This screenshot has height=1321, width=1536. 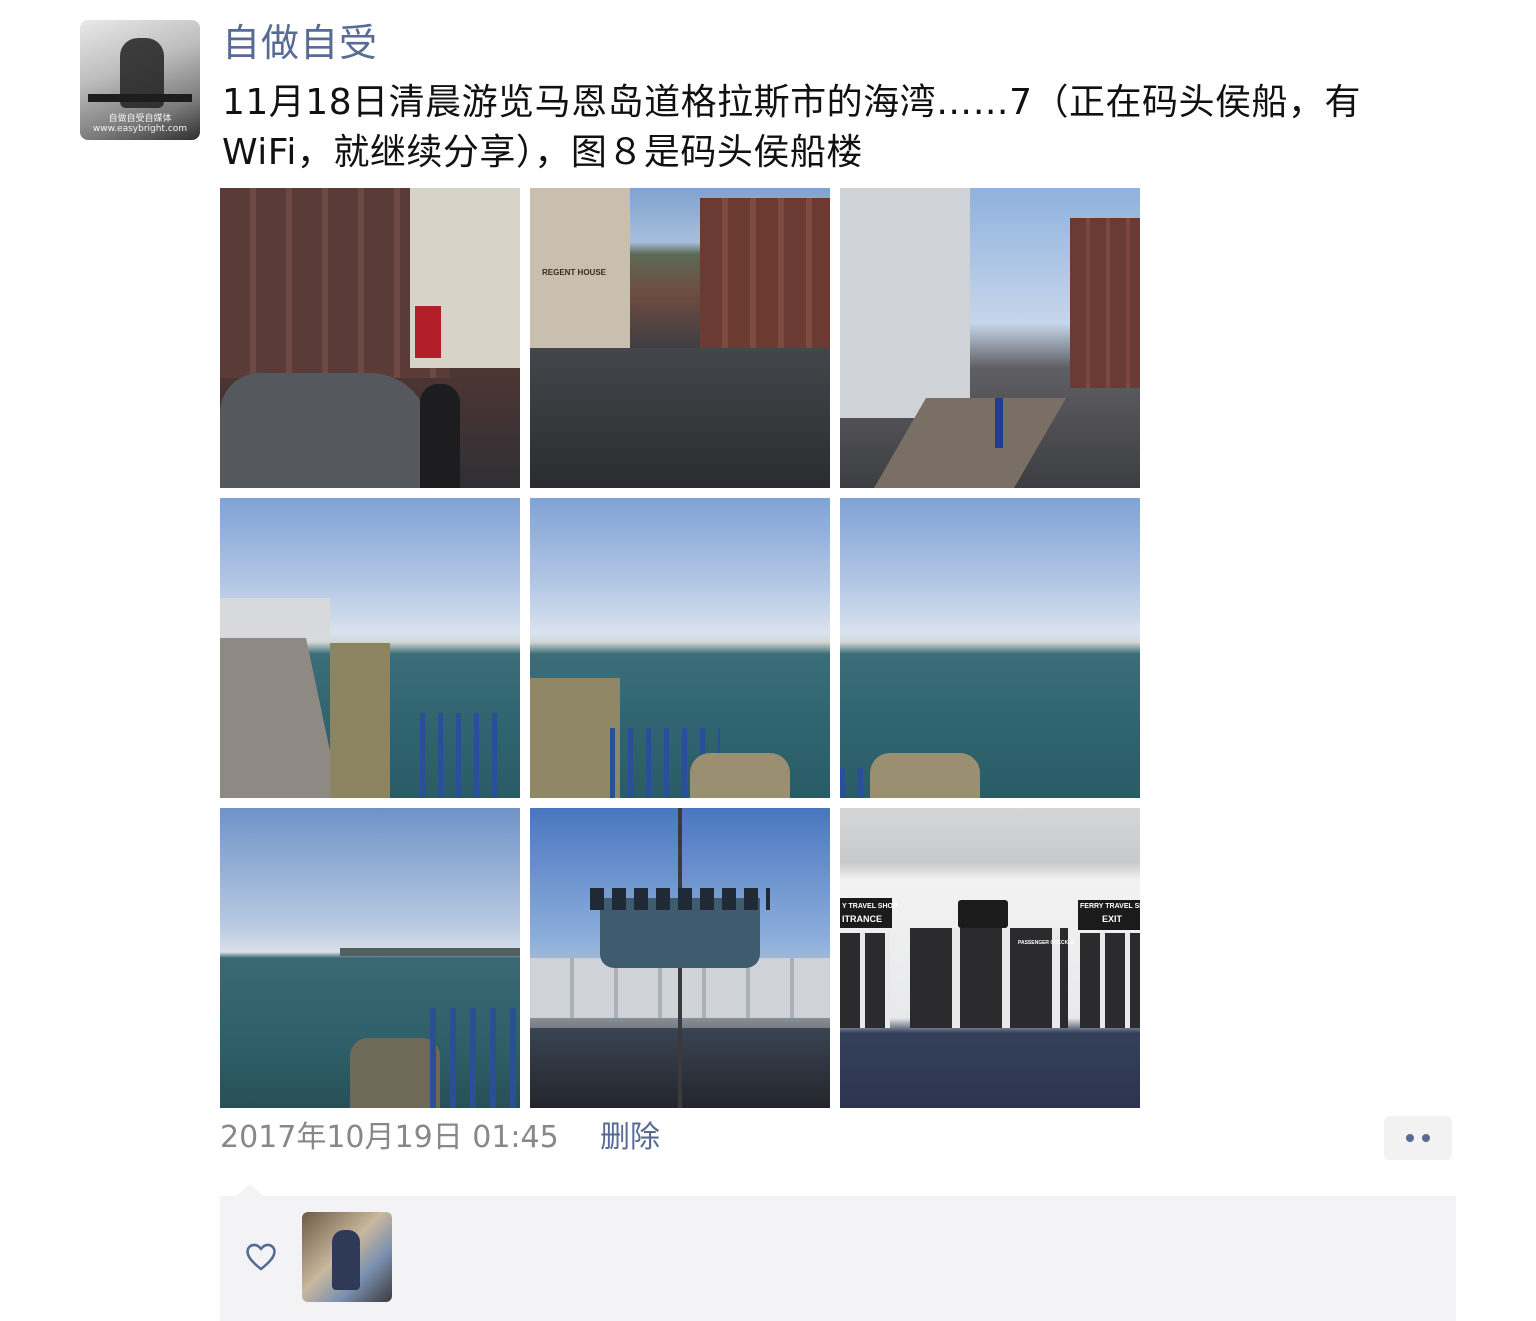 I want to click on photo-9-sign-right-top: FERRY TRAVEL SHOP, so click(x=1110, y=906).